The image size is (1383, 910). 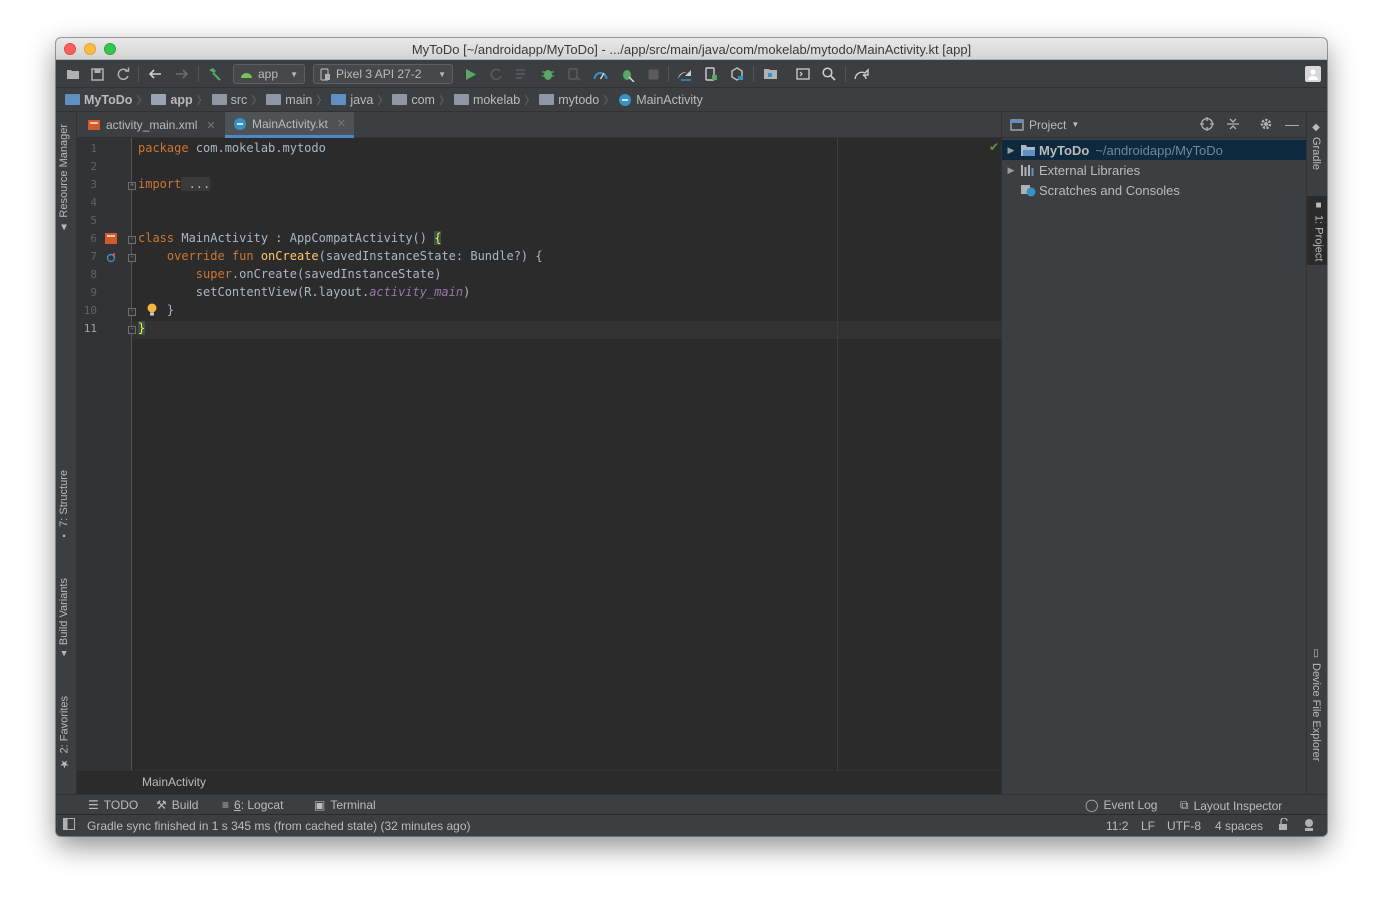 I want to click on lock-icon, so click(x=1284, y=825).